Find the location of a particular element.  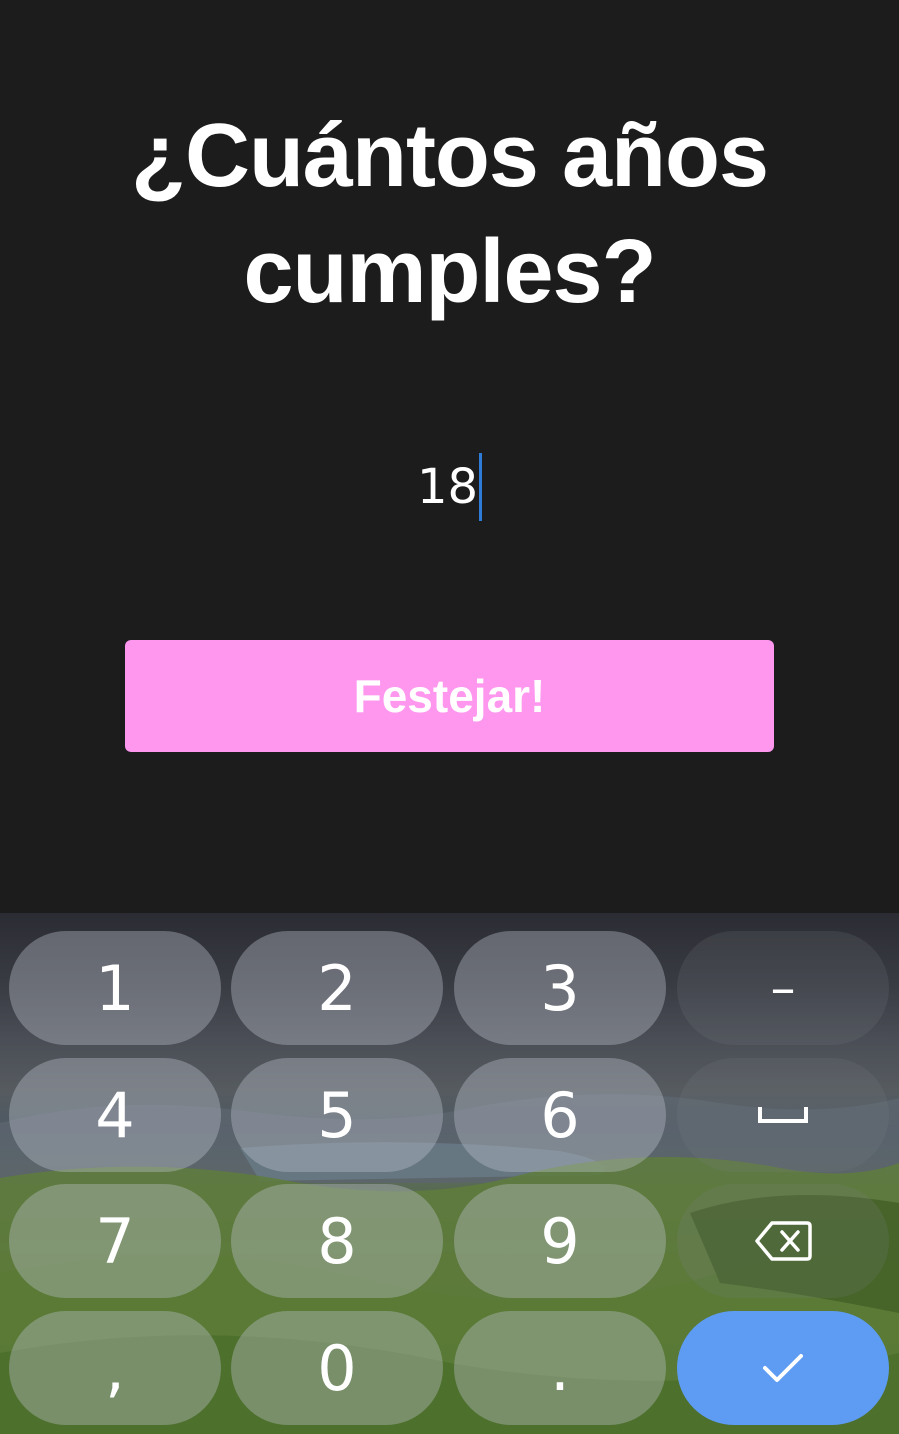

key-space is located at coordinates (783, 1115).